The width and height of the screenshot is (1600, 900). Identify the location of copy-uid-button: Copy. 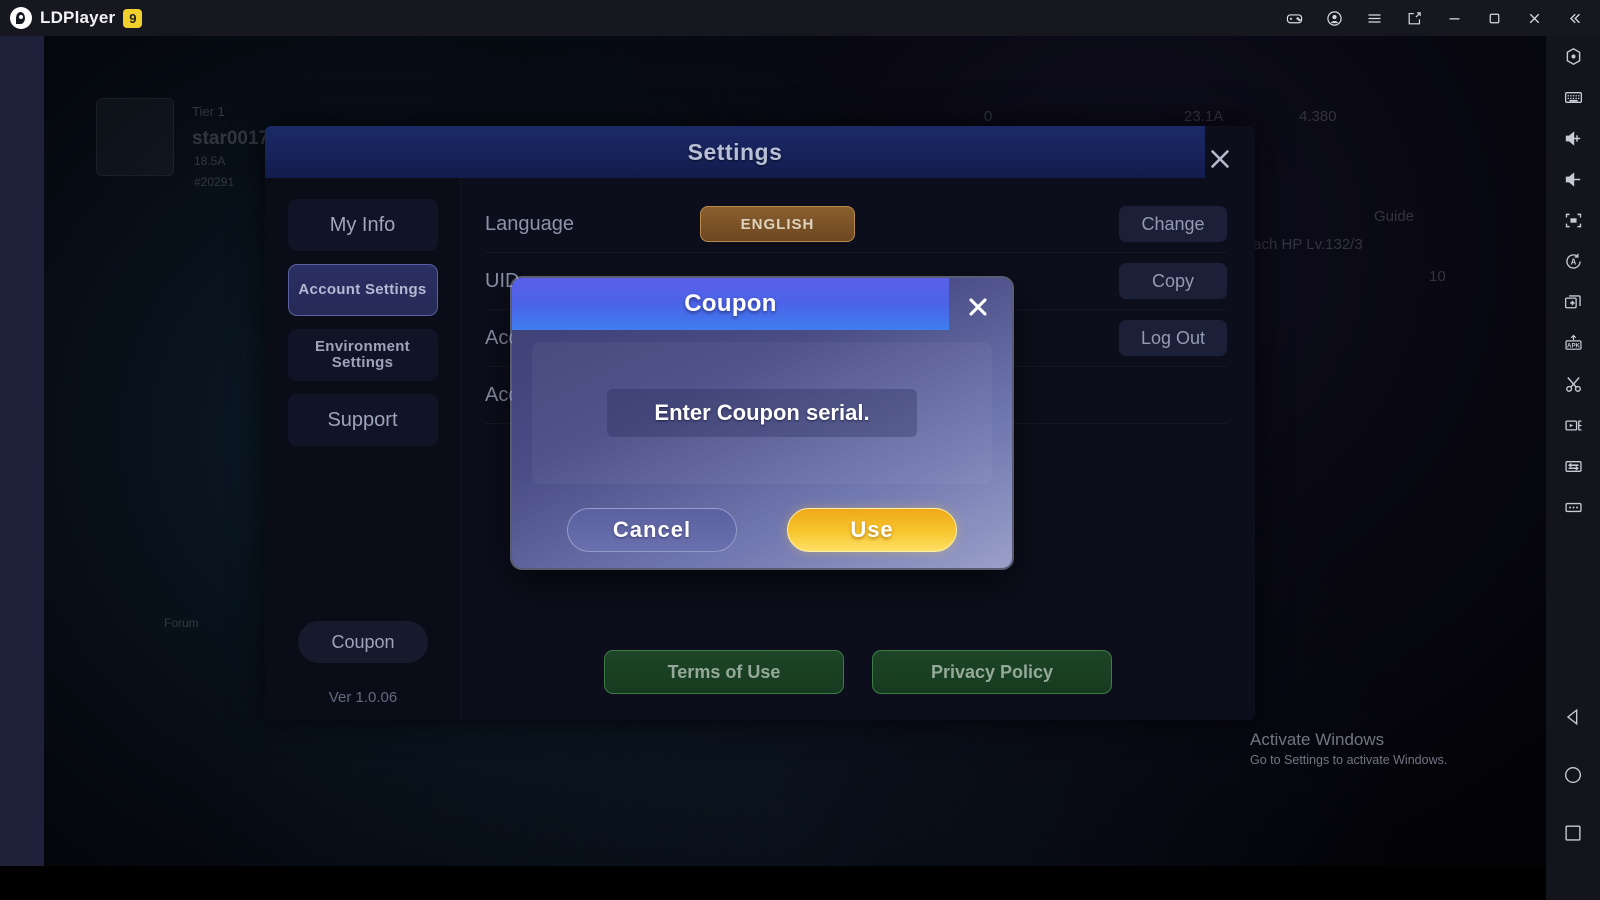
(1173, 281).